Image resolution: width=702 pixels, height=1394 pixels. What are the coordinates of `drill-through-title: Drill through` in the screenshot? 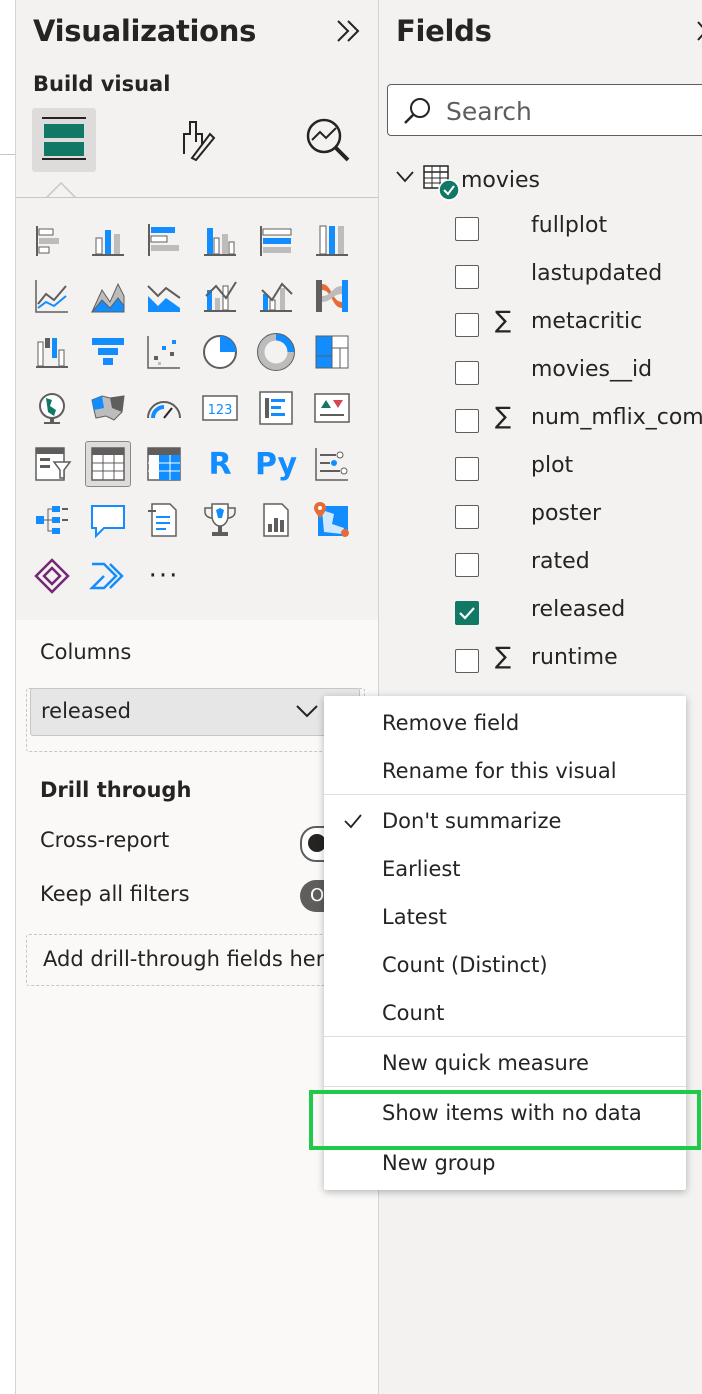 It's located at (116, 790).